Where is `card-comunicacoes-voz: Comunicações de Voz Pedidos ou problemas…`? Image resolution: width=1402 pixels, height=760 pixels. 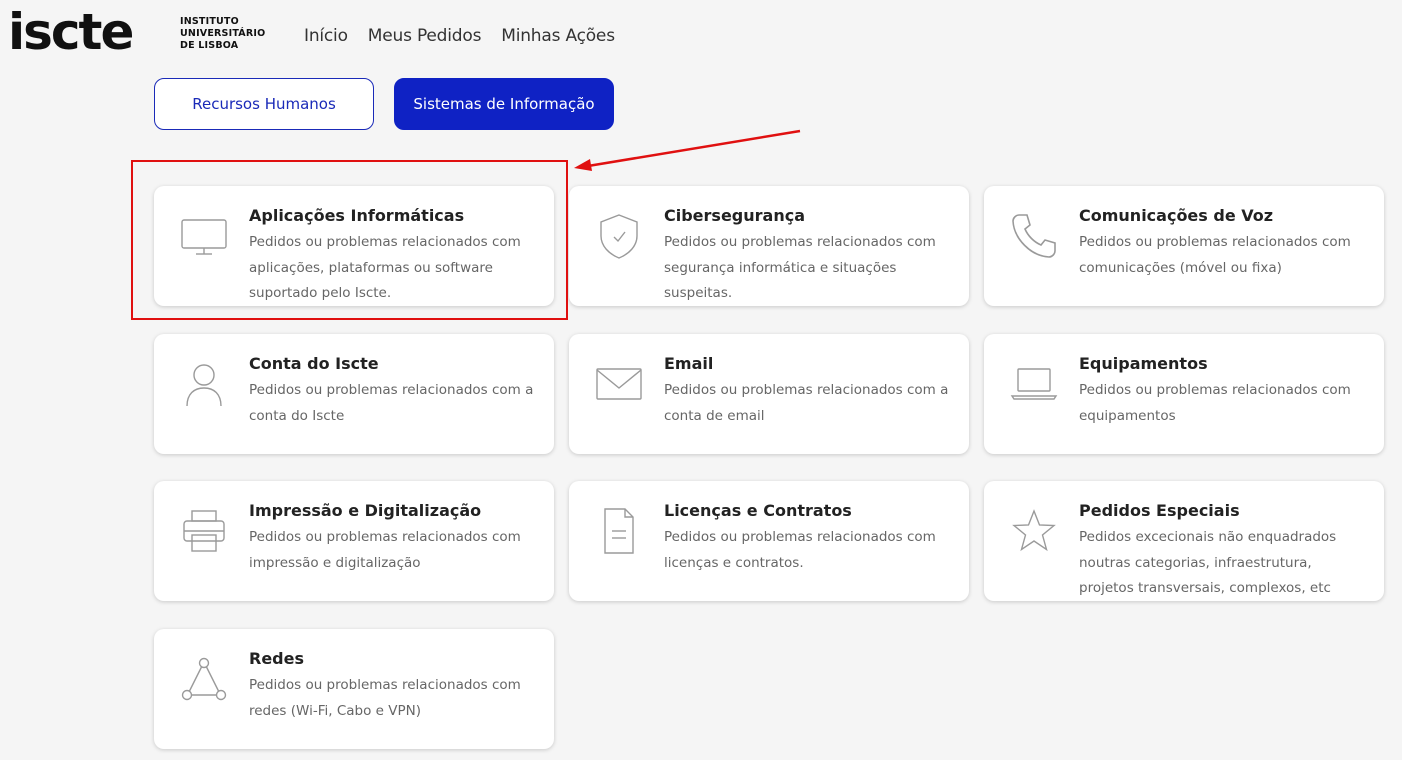
card-comunicacoes-voz: Comunicações de Voz Pedidos ou problemas… is located at coordinates (1184, 246).